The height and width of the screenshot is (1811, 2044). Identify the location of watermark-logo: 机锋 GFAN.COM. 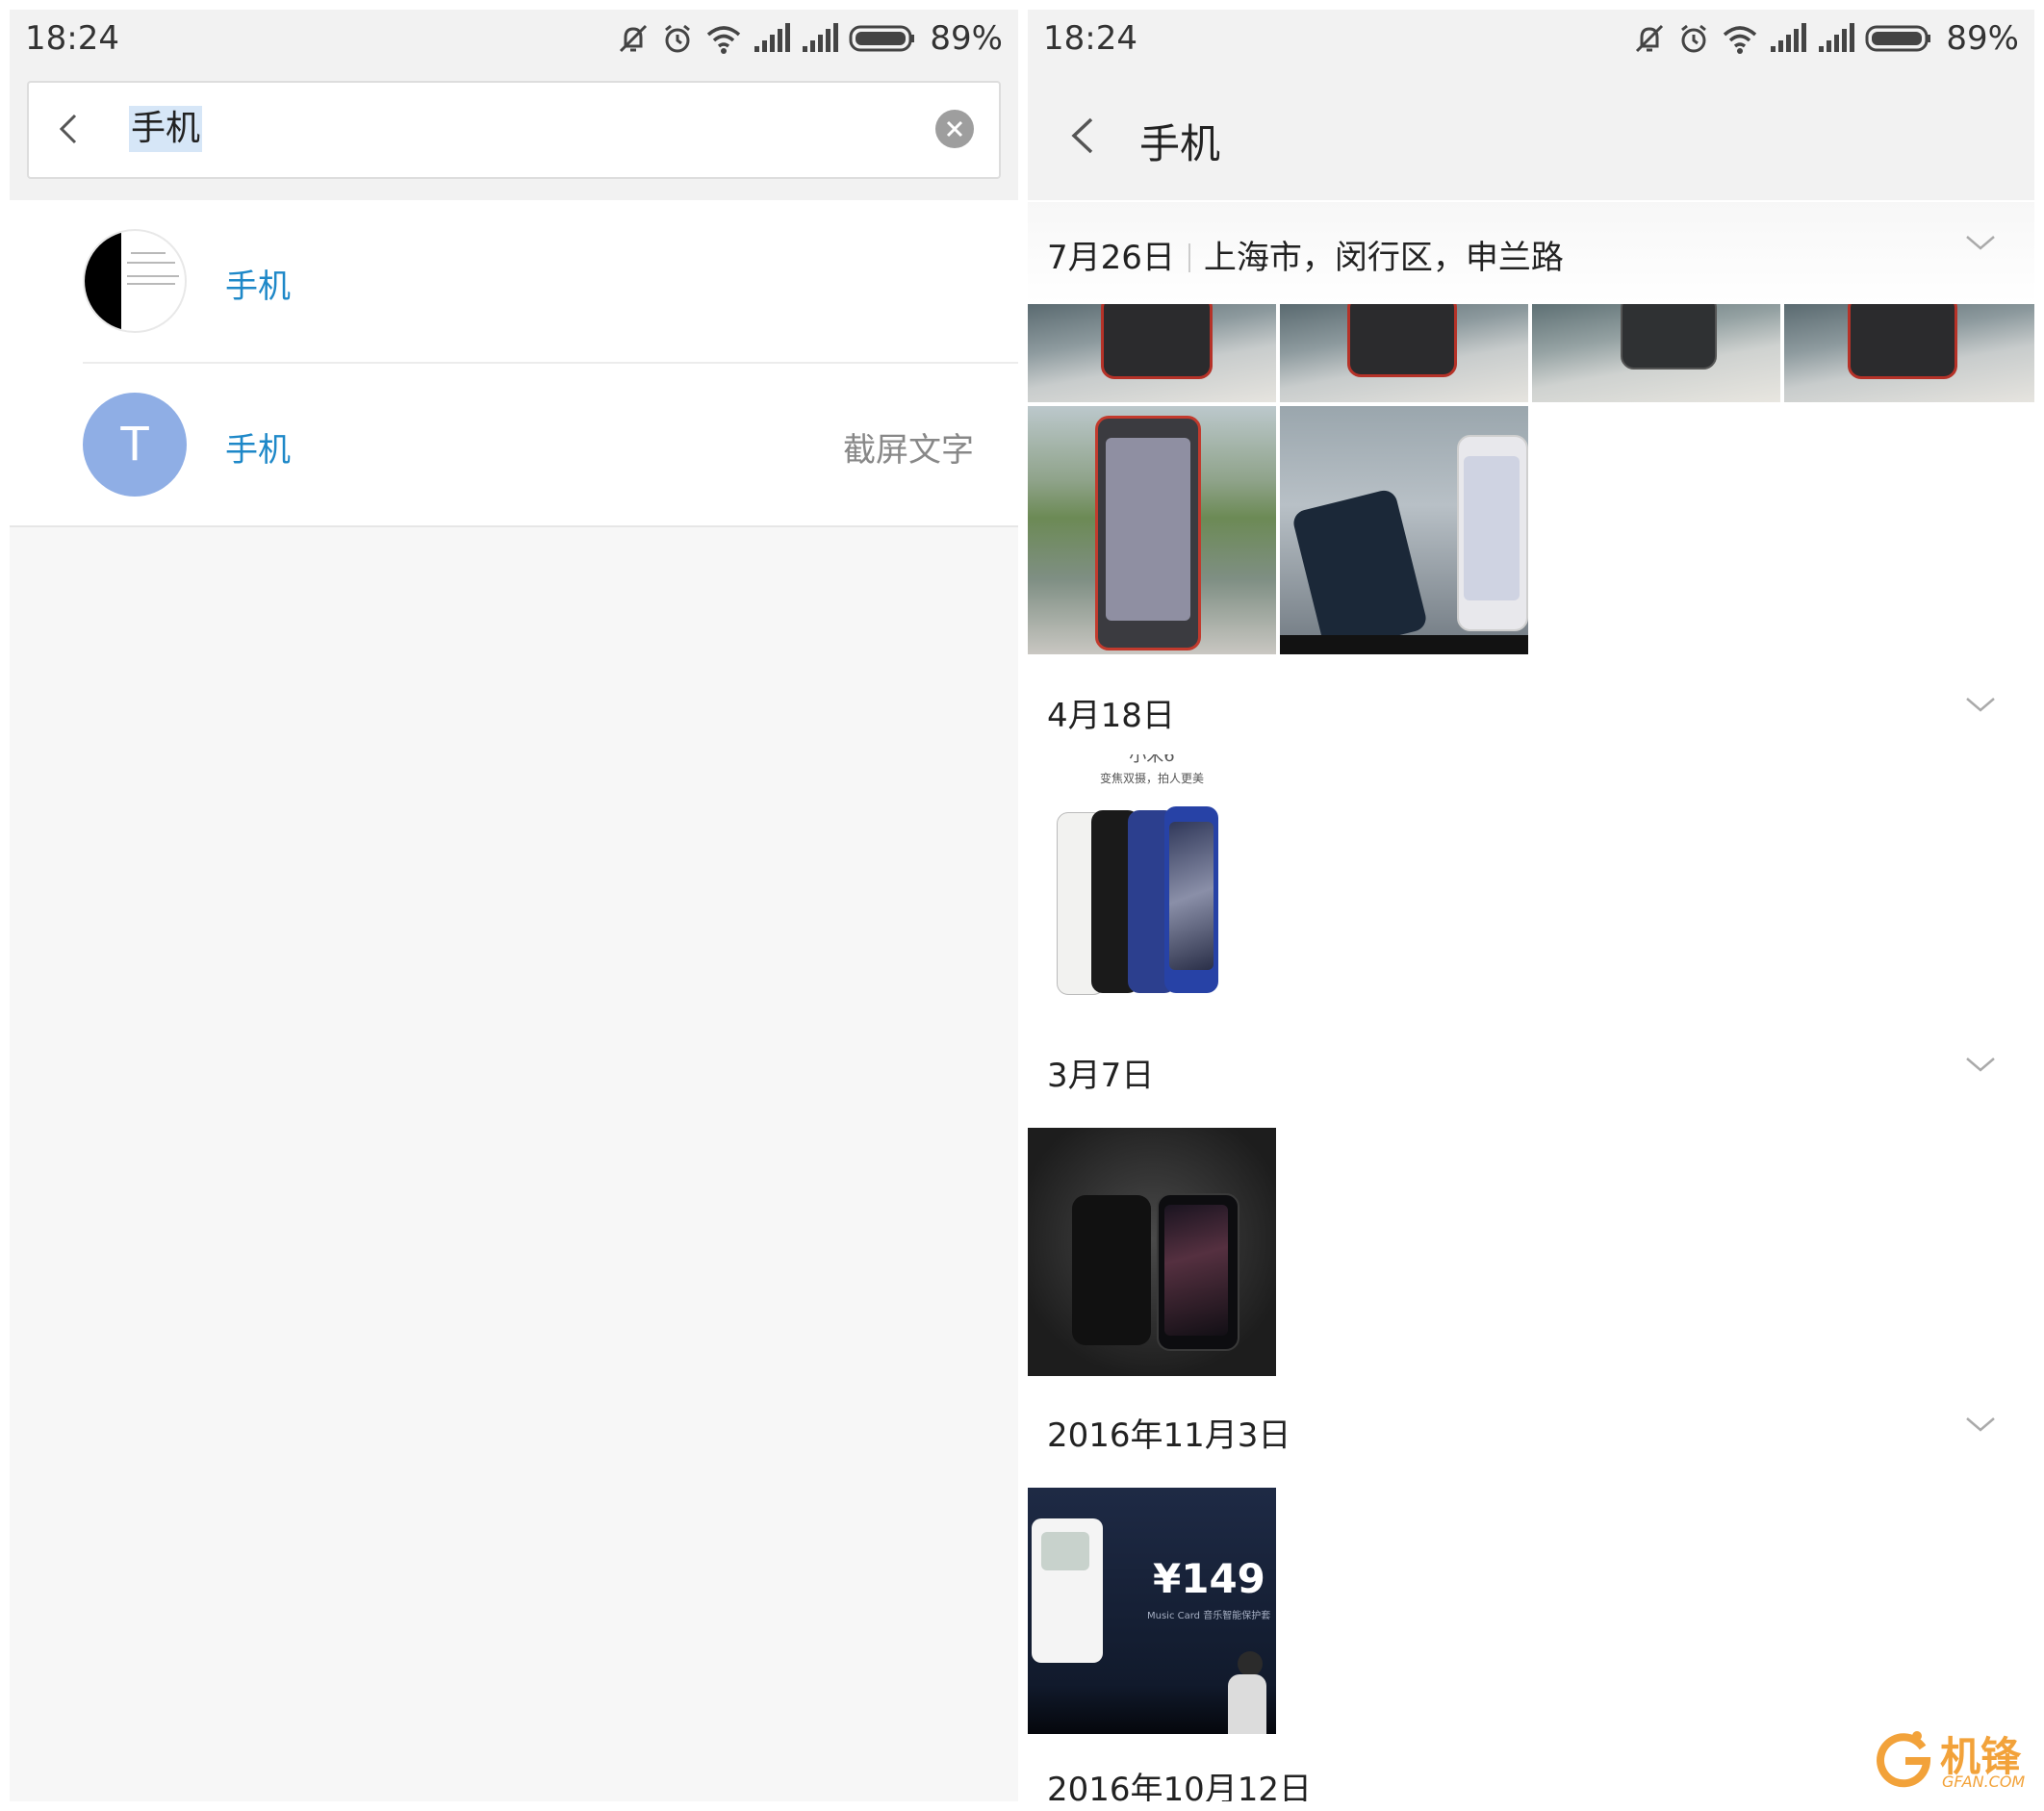
(1955, 1761).